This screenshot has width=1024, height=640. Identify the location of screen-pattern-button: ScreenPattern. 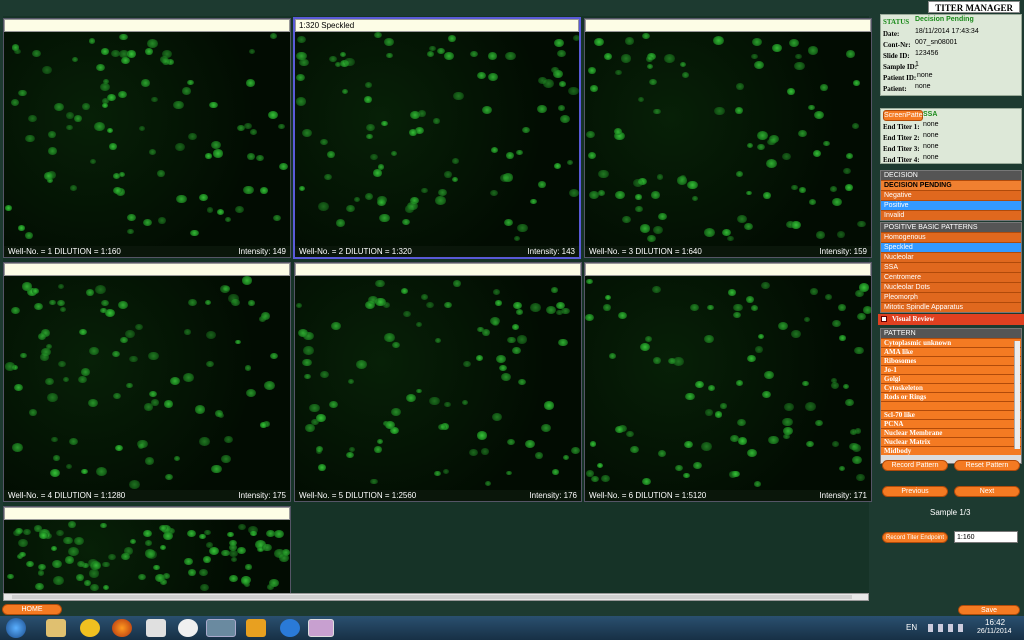
(906, 115).